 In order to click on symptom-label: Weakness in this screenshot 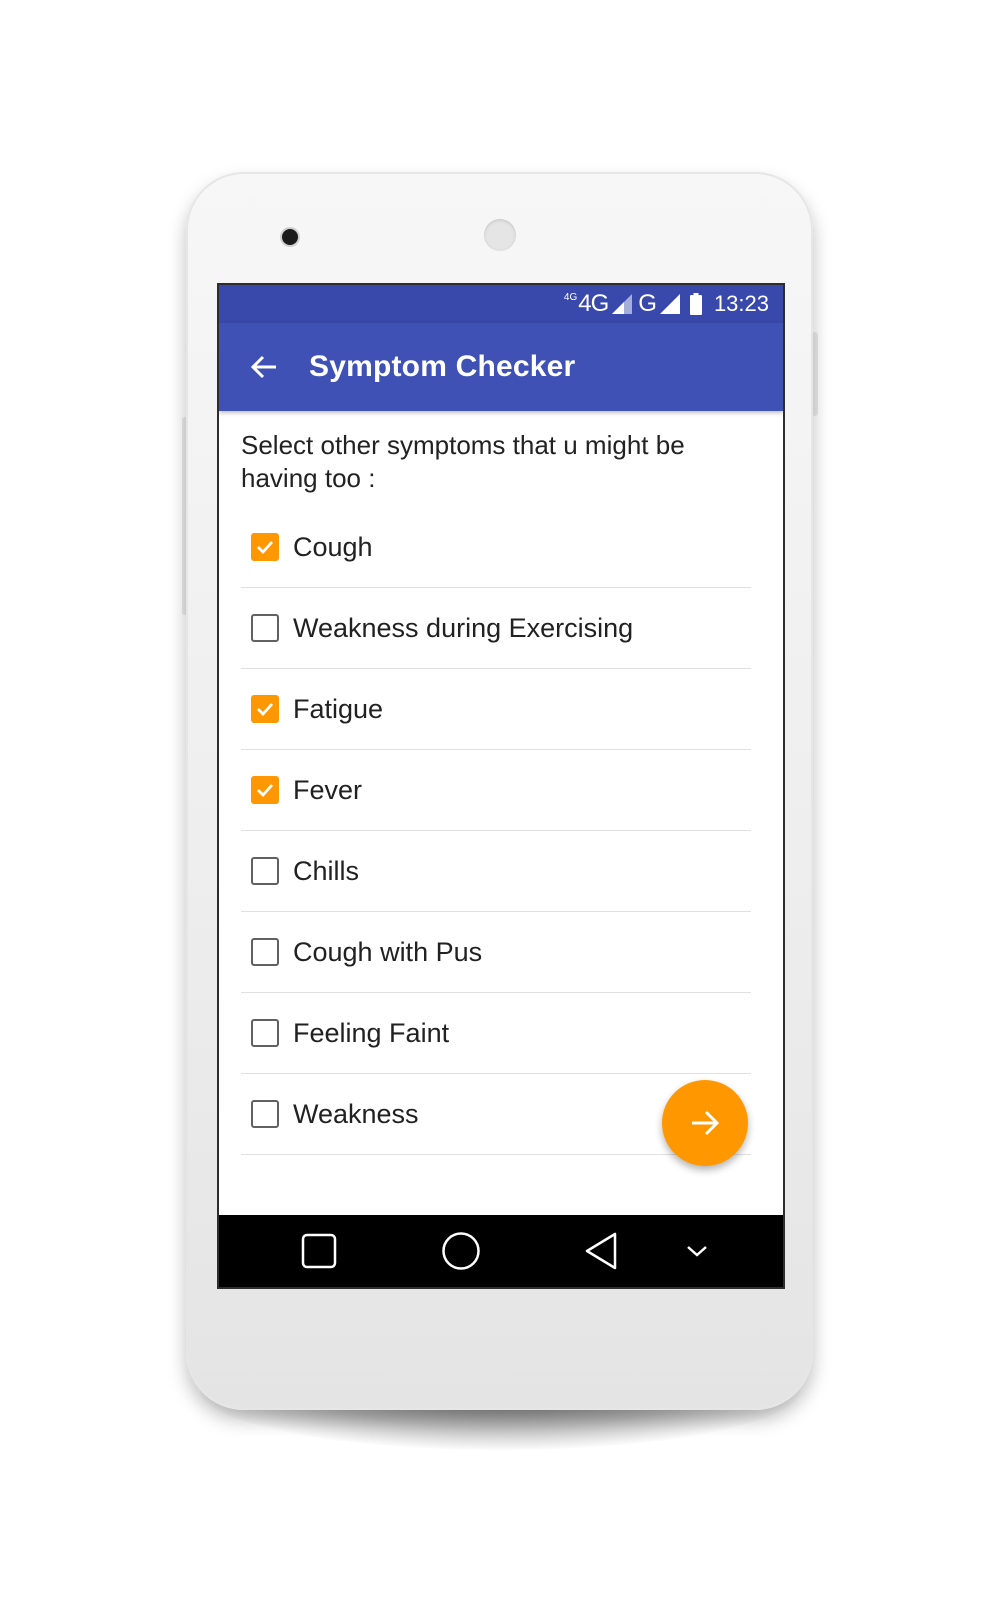, I will do `click(356, 1113)`.